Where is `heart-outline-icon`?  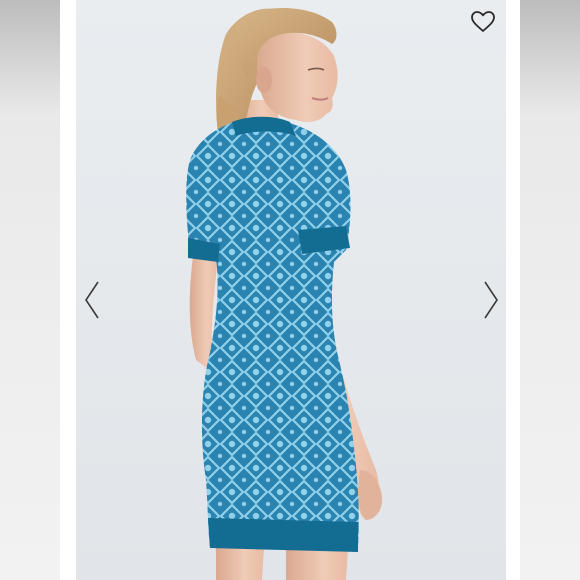
heart-outline-icon is located at coordinates (483, 22).